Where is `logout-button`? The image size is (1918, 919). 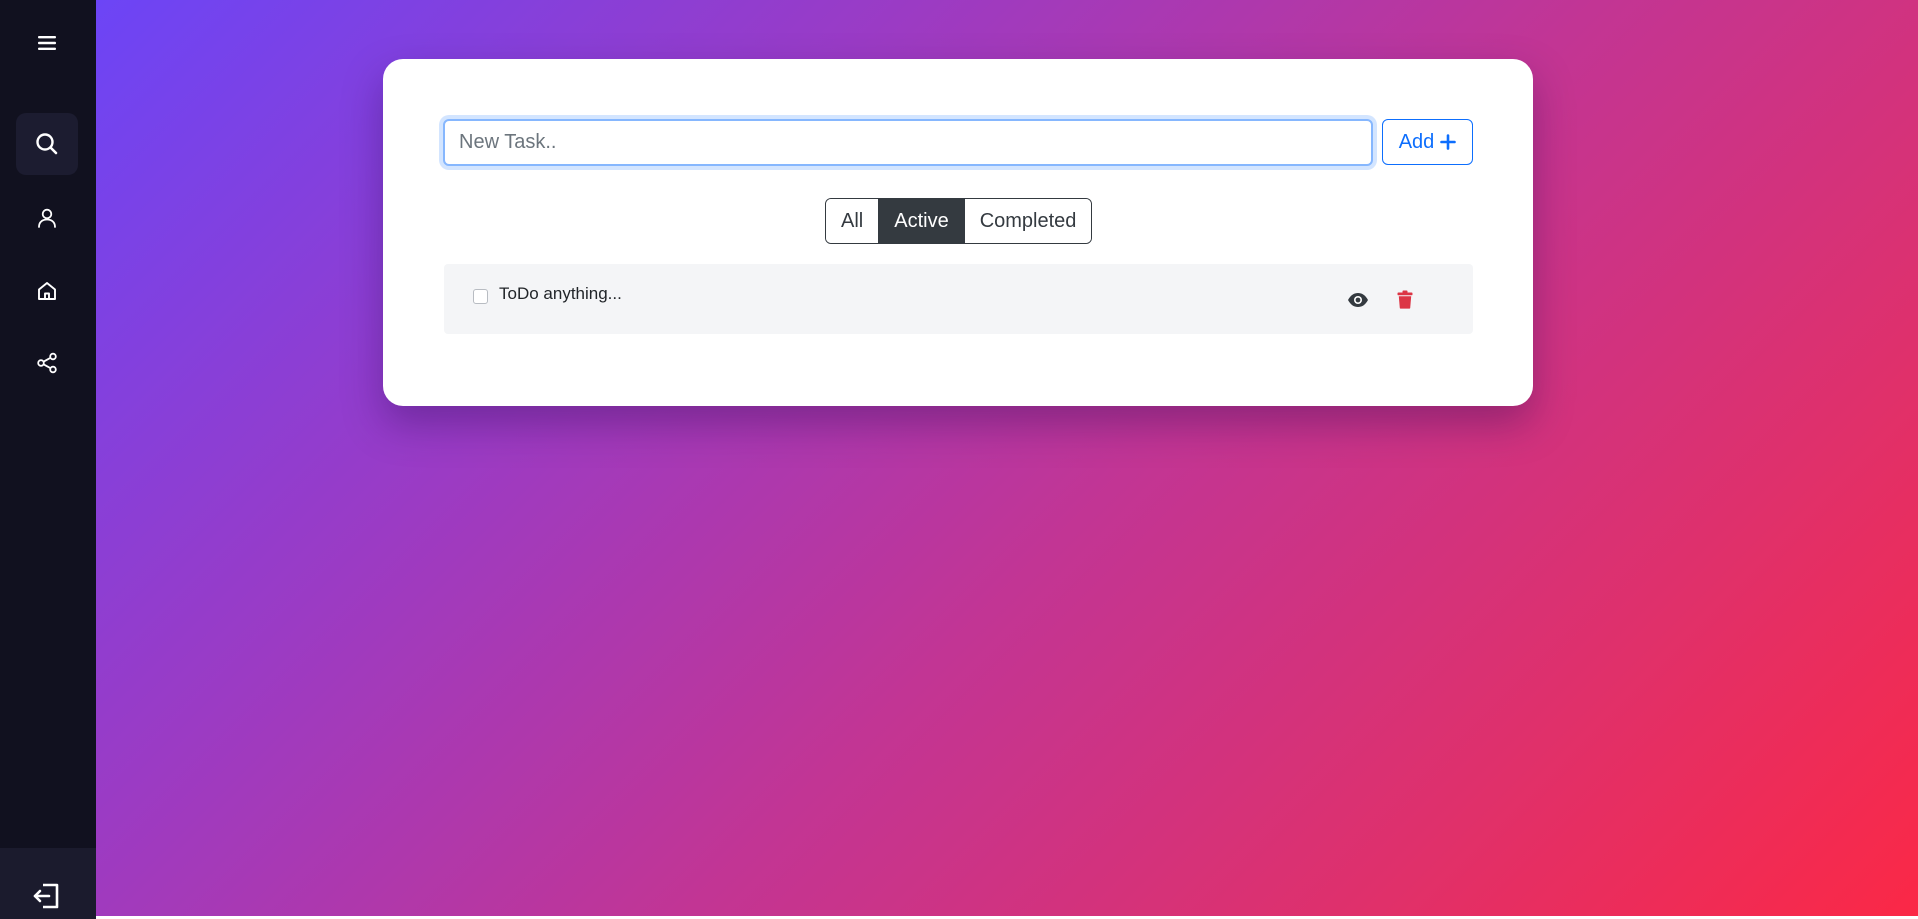 logout-button is located at coordinates (46, 896).